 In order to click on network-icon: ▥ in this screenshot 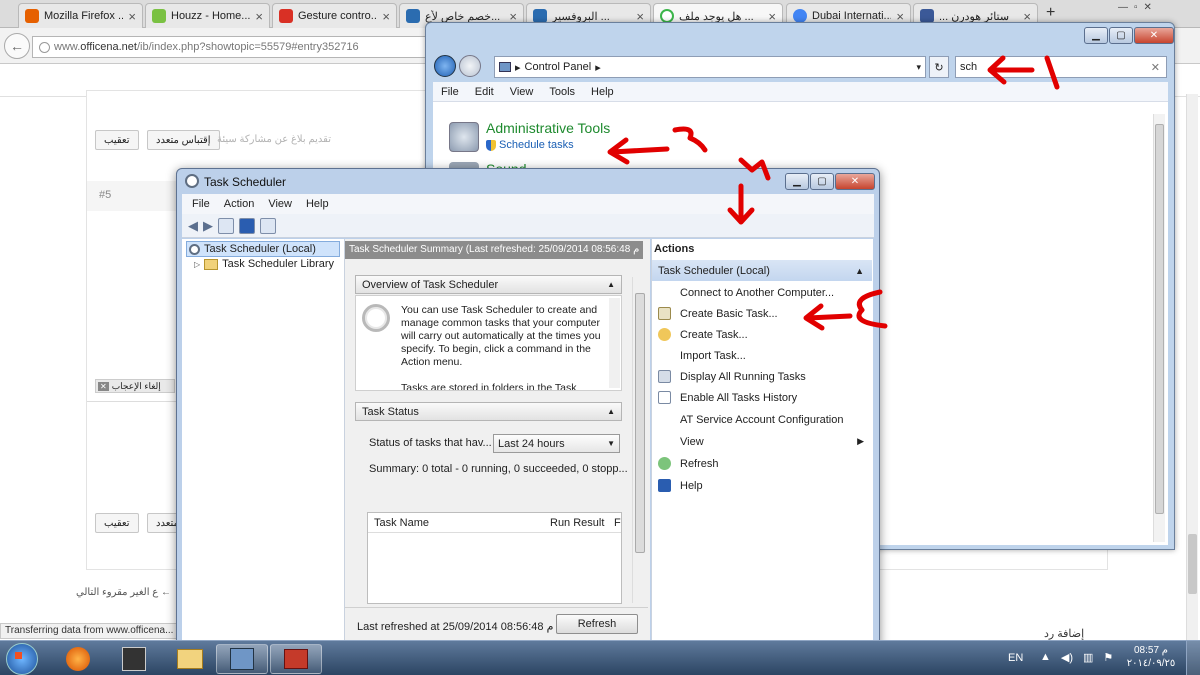, I will do `click(1088, 657)`.